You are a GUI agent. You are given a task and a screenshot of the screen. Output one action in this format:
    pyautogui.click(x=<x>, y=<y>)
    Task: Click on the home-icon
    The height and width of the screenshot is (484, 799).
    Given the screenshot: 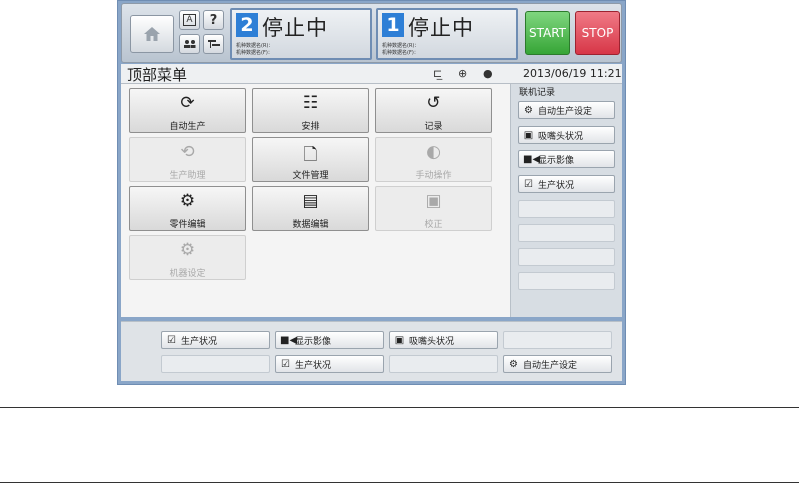 What is the action you would take?
    pyautogui.click(x=152, y=34)
    